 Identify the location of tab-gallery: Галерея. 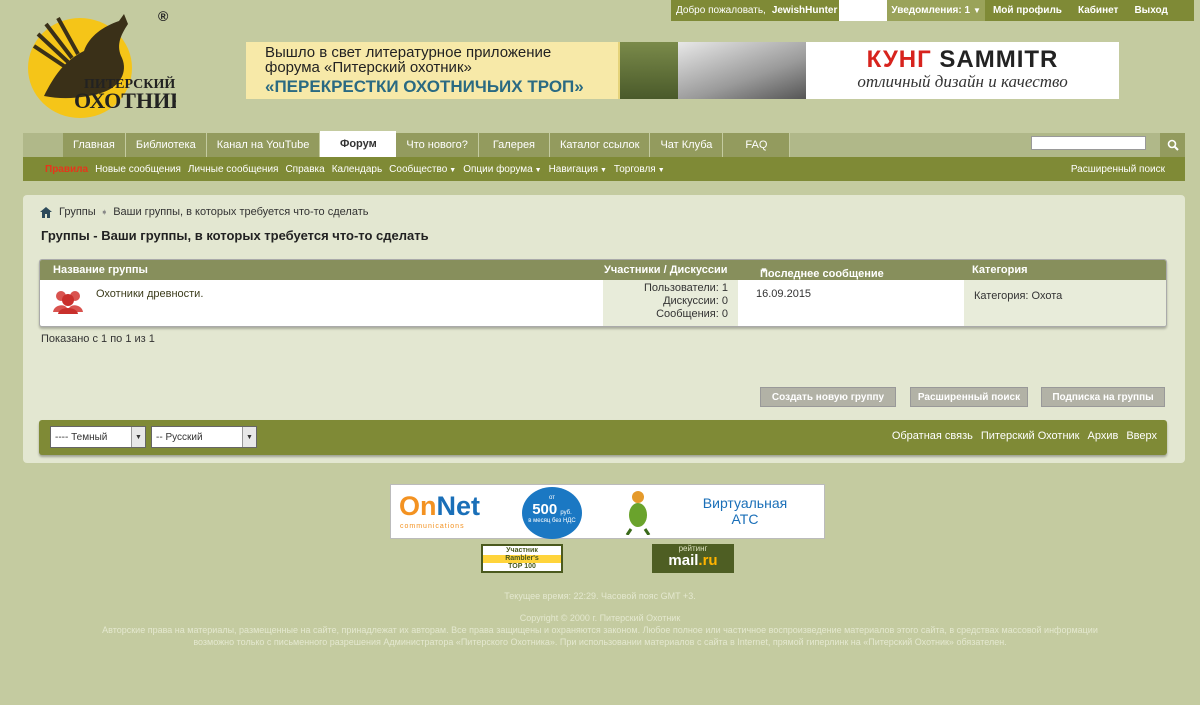
(514, 145).